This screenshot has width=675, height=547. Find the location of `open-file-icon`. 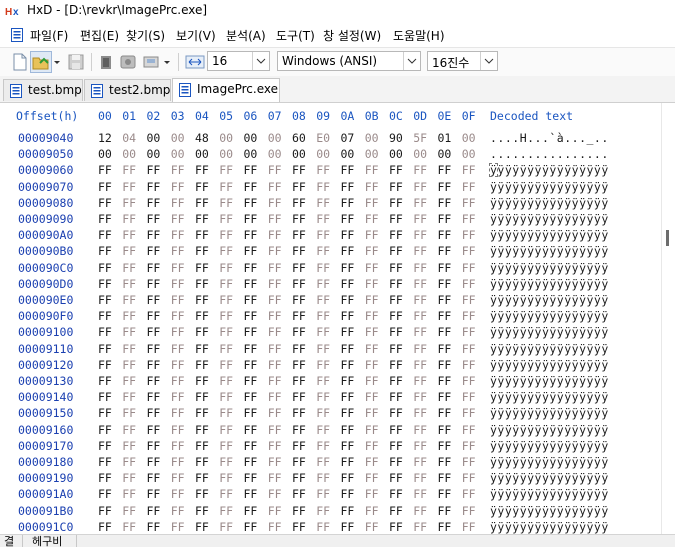

open-file-icon is located at coordinates (41, 62).